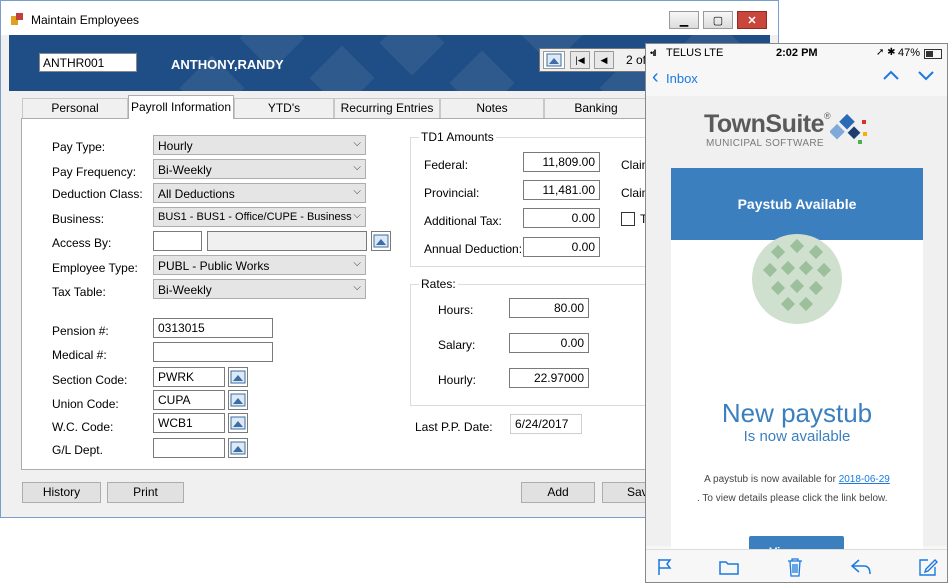  I want to click on access-by-lookup-icon, so click(381, 241).